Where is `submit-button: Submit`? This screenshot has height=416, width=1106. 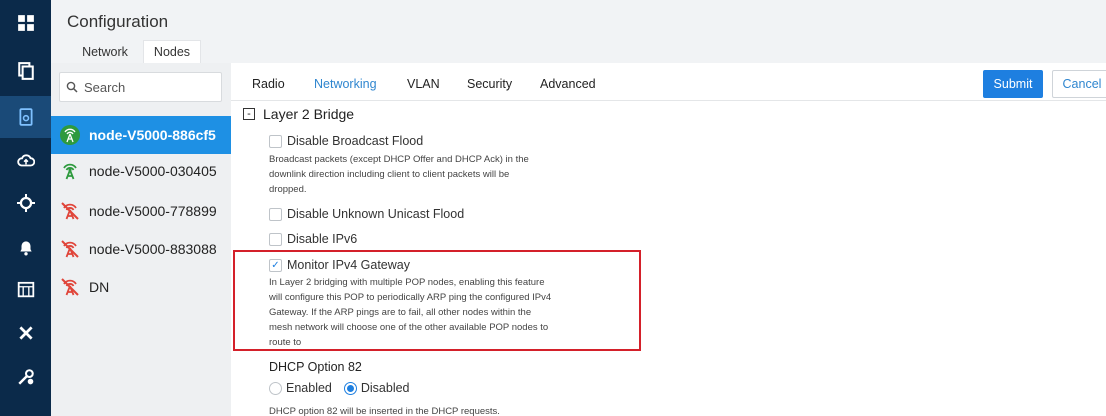
submit-button: Submit is located at coordinates (1013, 84).